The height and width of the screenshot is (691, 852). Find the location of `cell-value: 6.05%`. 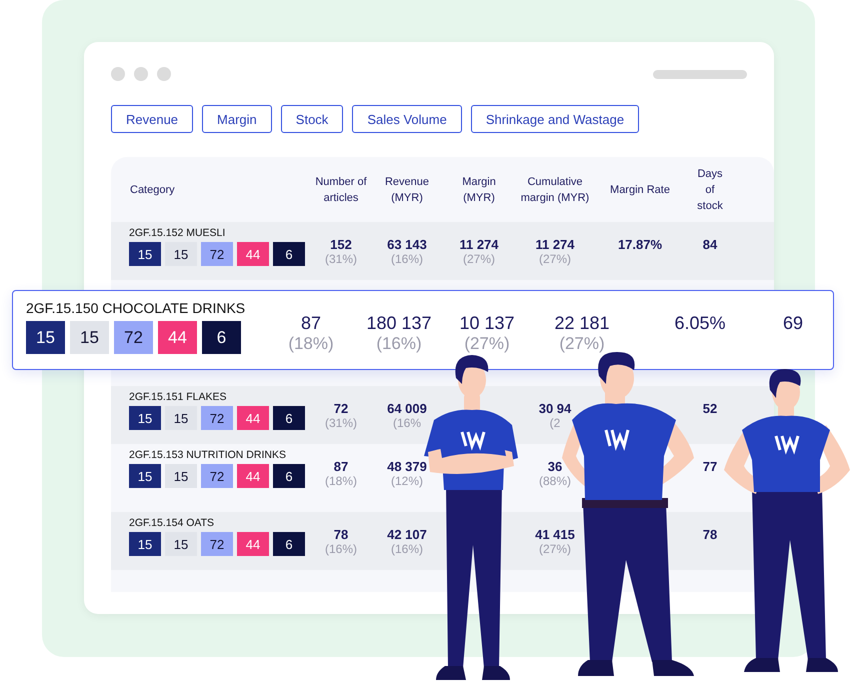

cell-value: 6.05% is located at coordinates (700, 323).